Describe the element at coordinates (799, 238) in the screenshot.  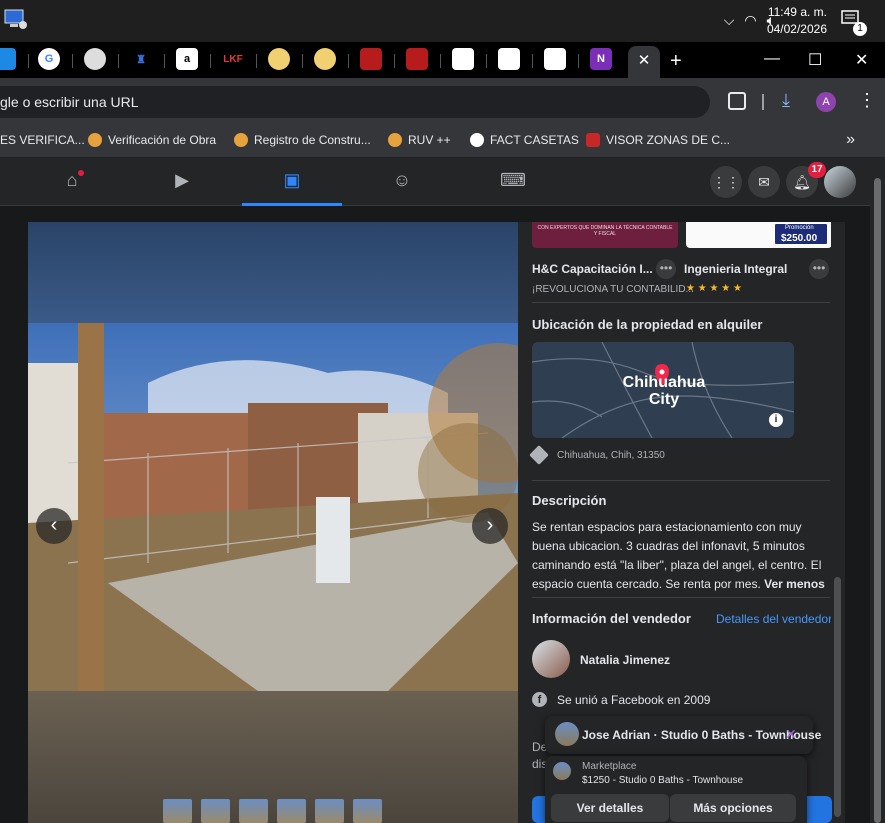
I see `price-value: $250.00` at that location.